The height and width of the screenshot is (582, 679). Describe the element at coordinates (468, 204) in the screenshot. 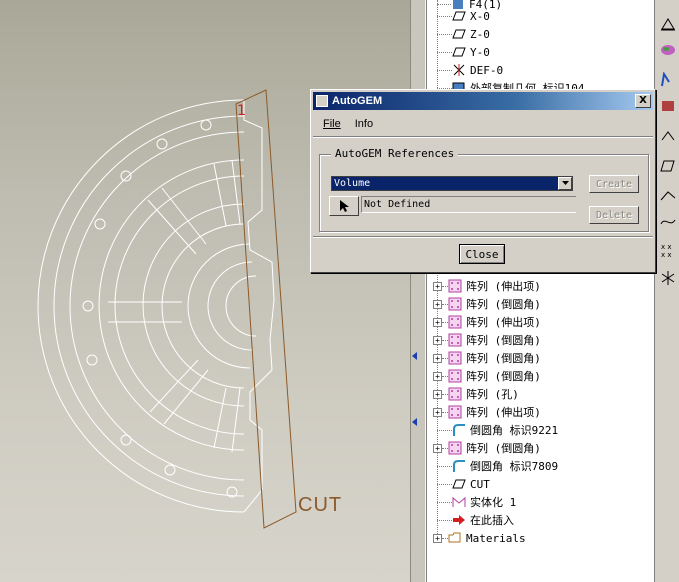

I see `reference-field: Not Defined` at that location.